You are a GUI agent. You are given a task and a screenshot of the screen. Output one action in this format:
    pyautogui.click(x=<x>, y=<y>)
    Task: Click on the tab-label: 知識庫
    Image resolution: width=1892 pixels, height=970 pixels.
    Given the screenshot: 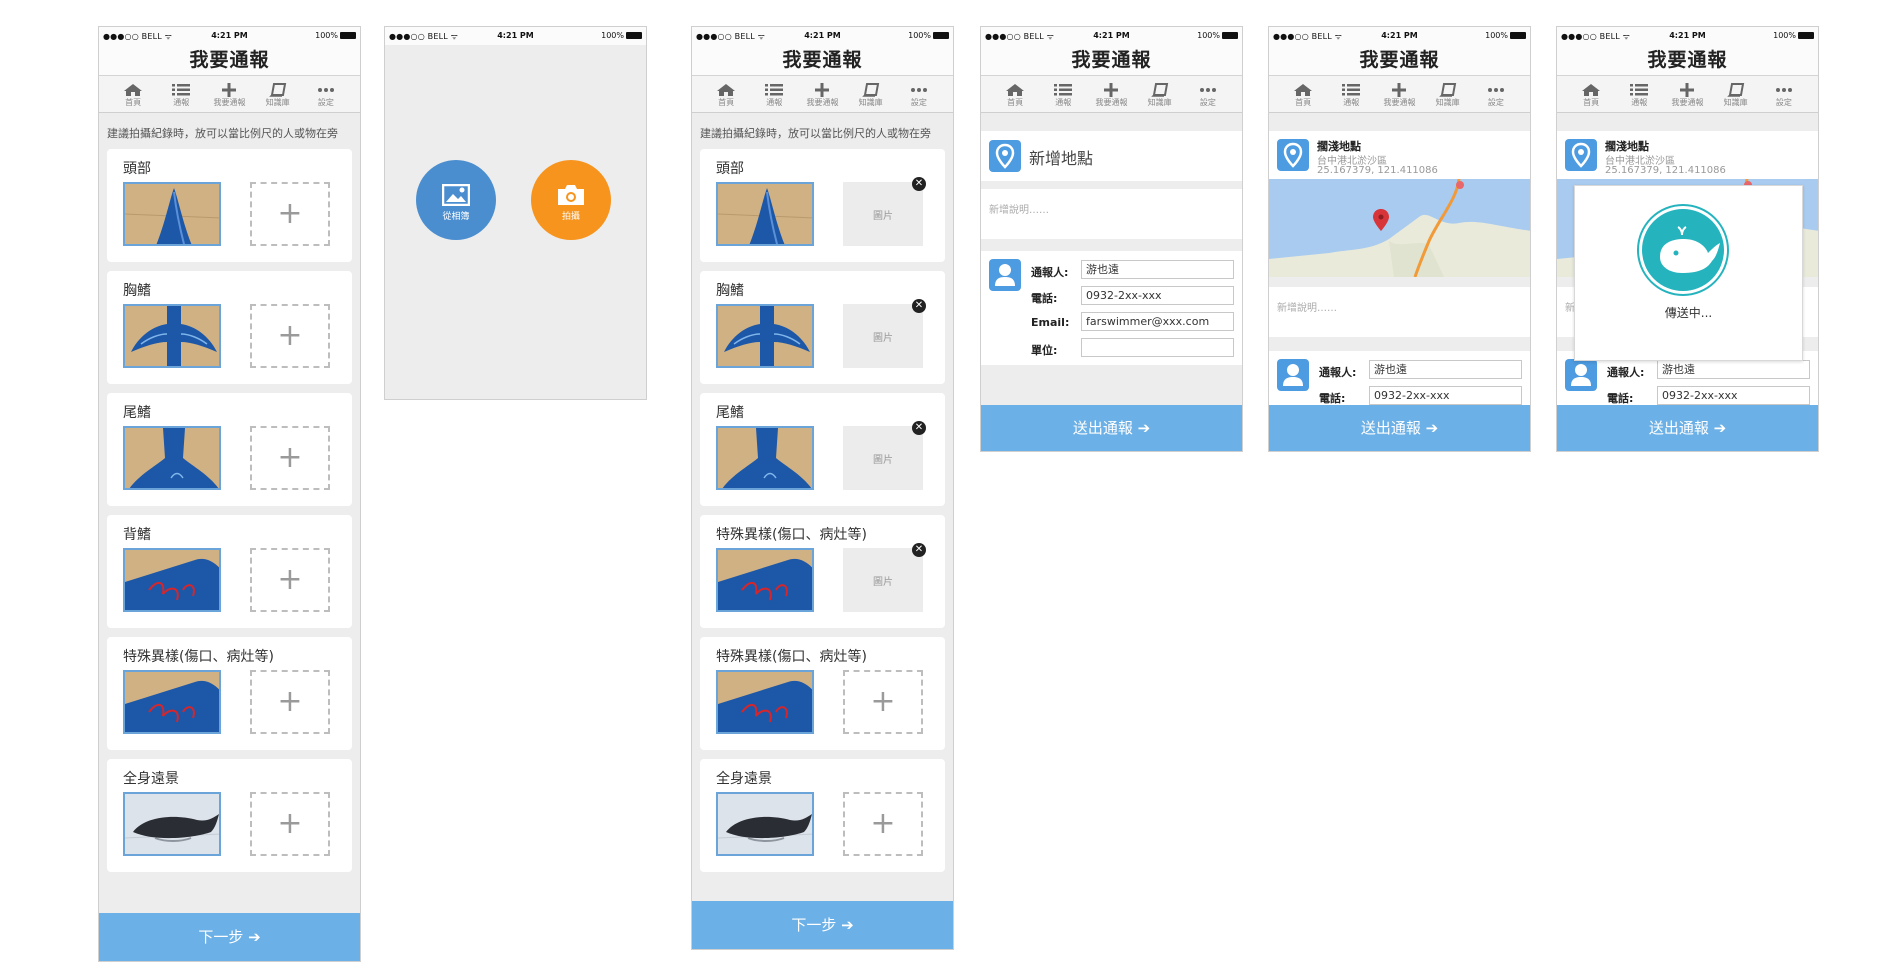 What is the action you would take?
    pyautogui.click(x=870, y=102)
    